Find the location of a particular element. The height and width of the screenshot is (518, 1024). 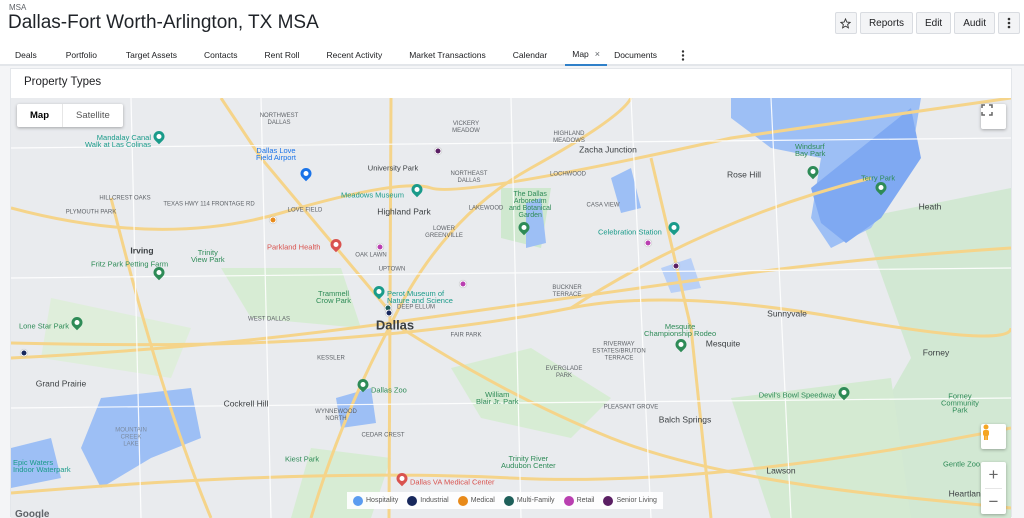

map-label-sunnyvale: Sunnyvale is located at coordinates (787, 313).